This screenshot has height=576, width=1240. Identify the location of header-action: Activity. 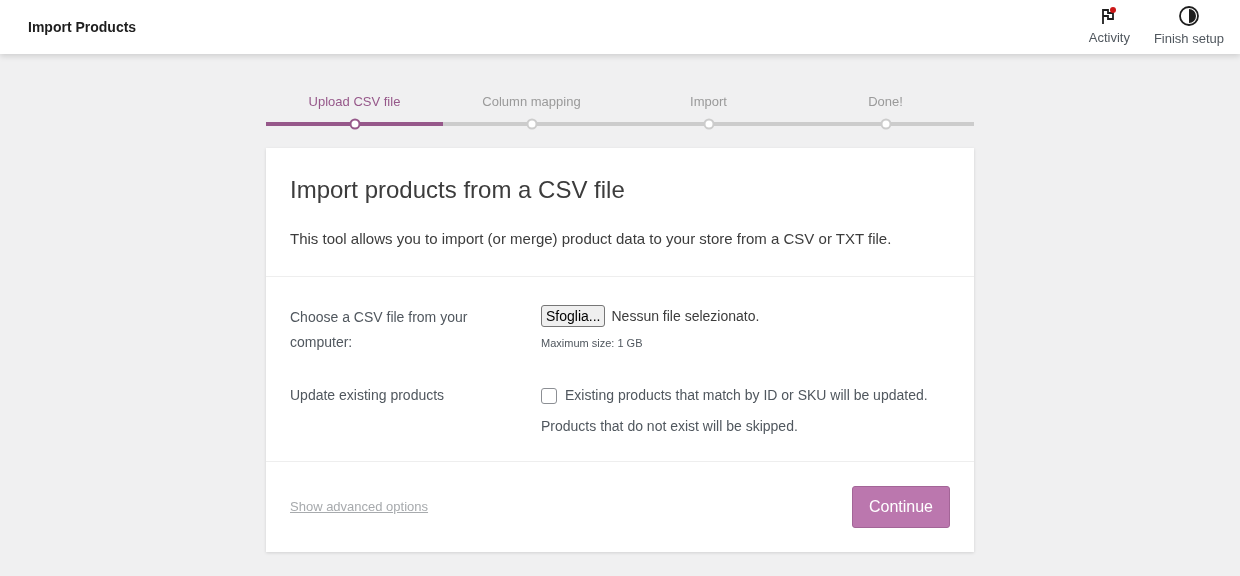
(1109, 27).